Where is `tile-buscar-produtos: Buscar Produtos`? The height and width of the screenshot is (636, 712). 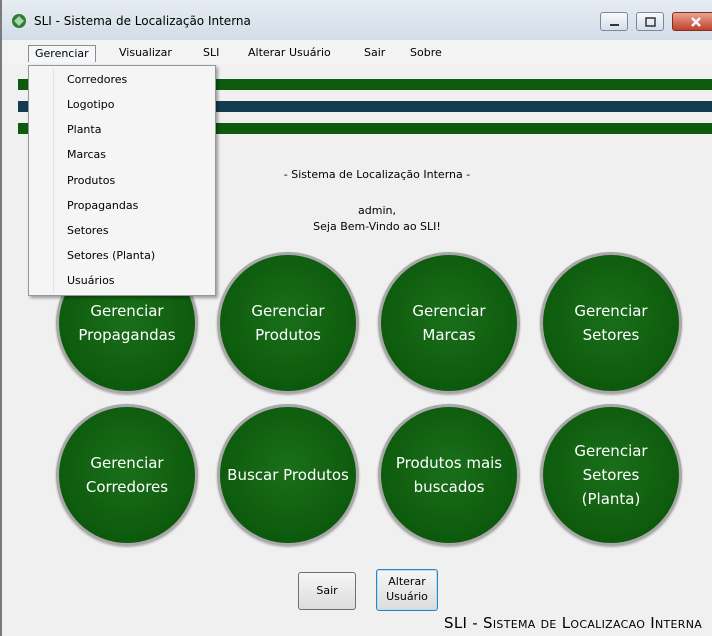 tile-buscar-produtos: Buscar Produtos is located at coordinates (288, 475).